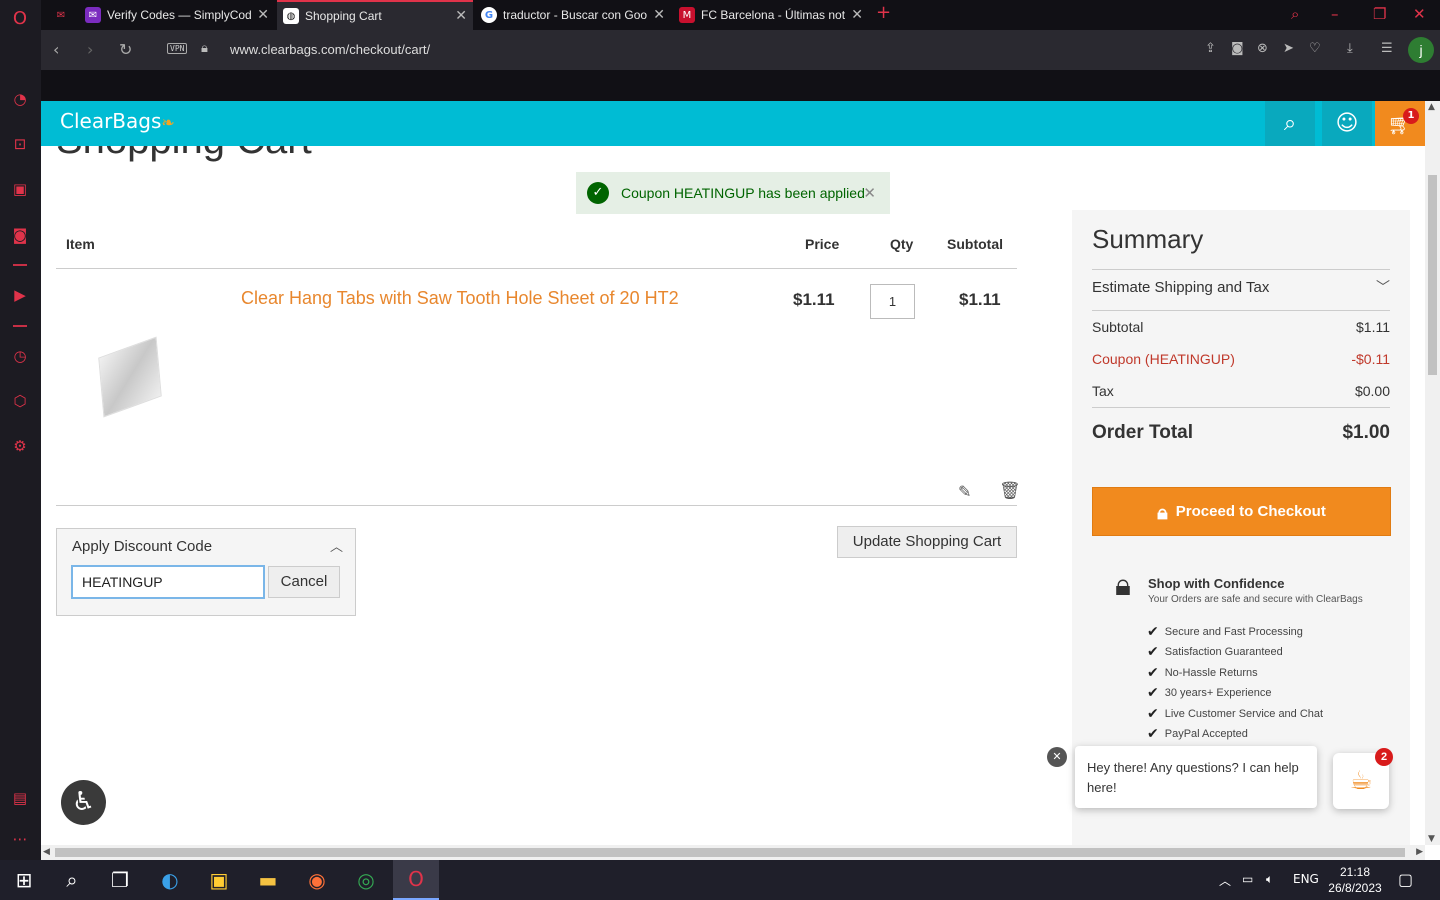 The width and height of the screenshot is (1440, 900). What do you see at coordinates (1269, 879) in the screenshot?
I see `volume-icon: 🔈︎` at bounding box center [1269, 879].